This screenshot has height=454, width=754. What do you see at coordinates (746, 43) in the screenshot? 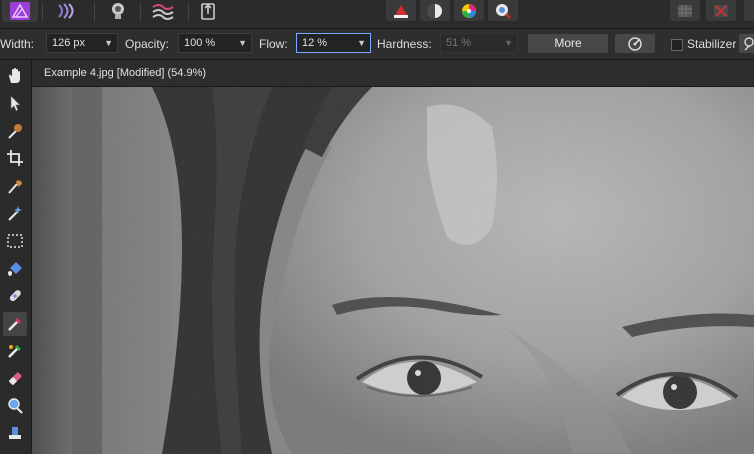
I see `rope-mode-icon` at bounding box center [746, 43].